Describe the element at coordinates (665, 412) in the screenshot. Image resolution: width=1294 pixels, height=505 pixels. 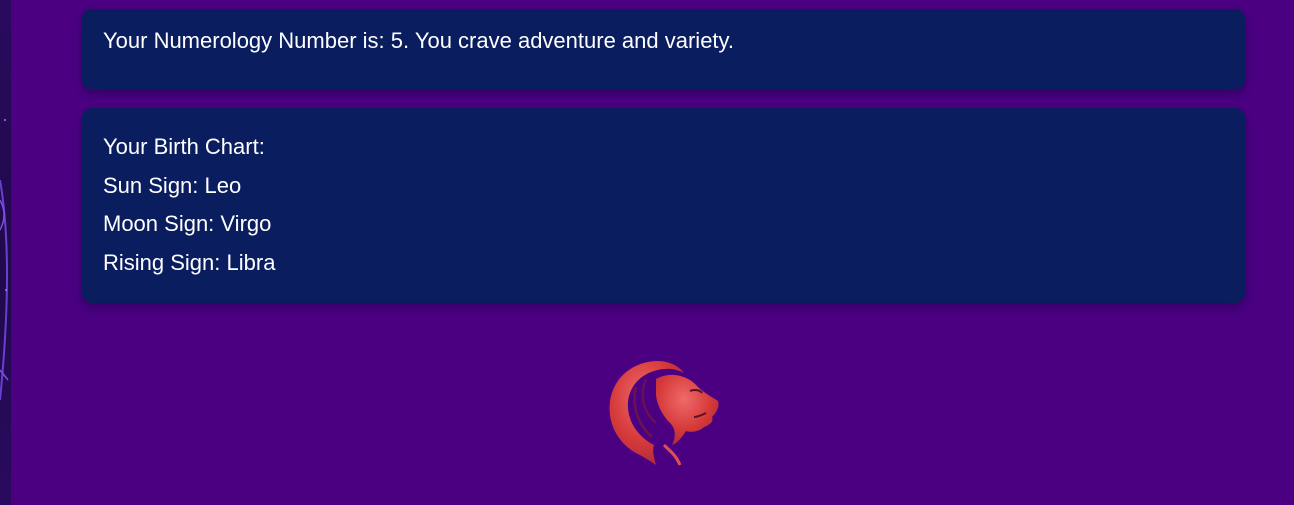
I see `leo-lion-icon` at that location.